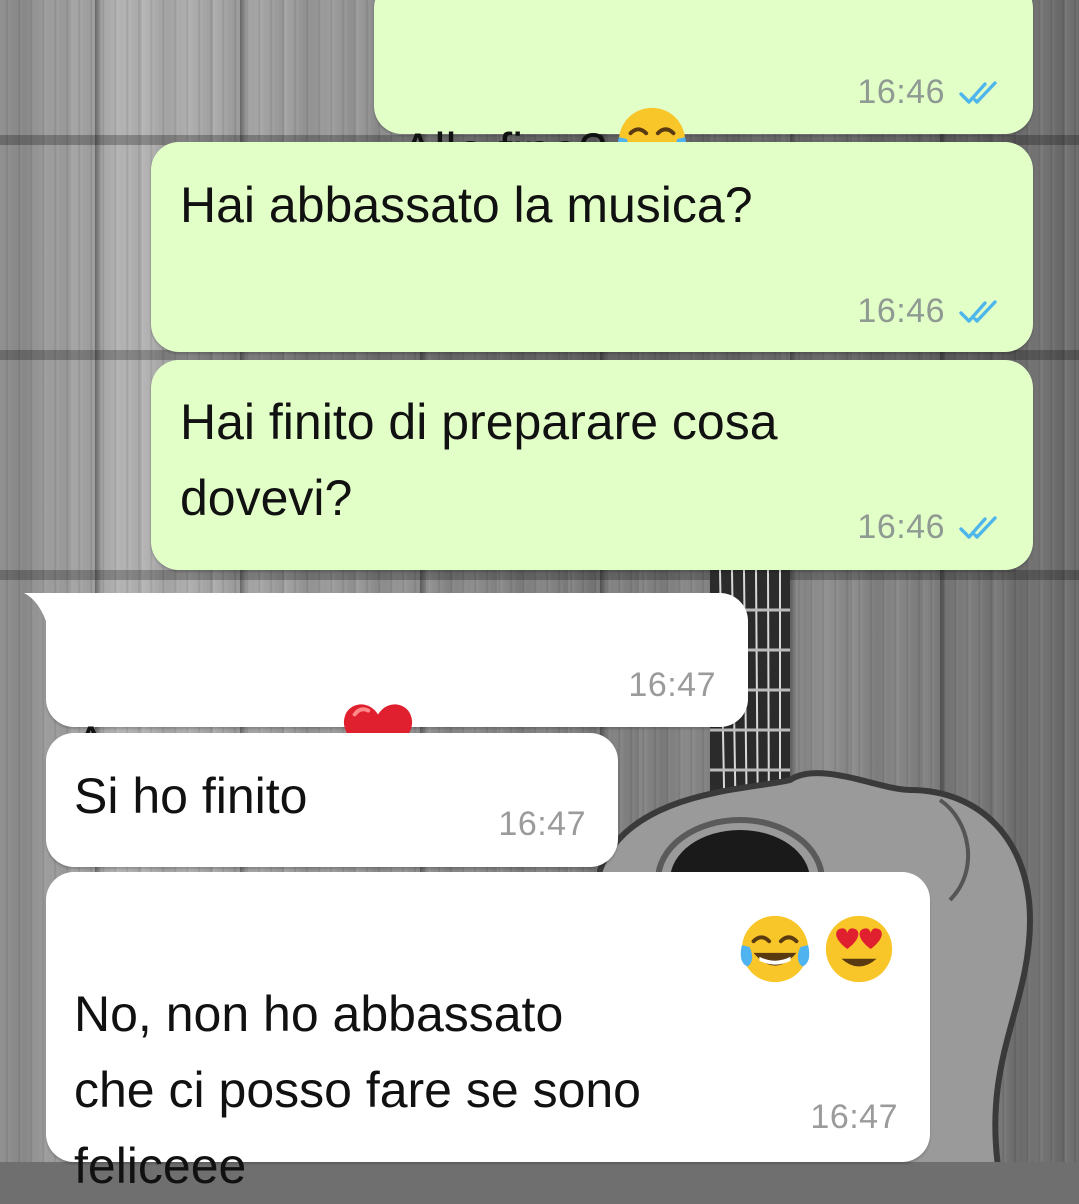 This screenshot has height=1204, width=1079. Describe the element at coordinates (191, 796) in the screenshot. I see `message-text: Si ho finito` at that location.